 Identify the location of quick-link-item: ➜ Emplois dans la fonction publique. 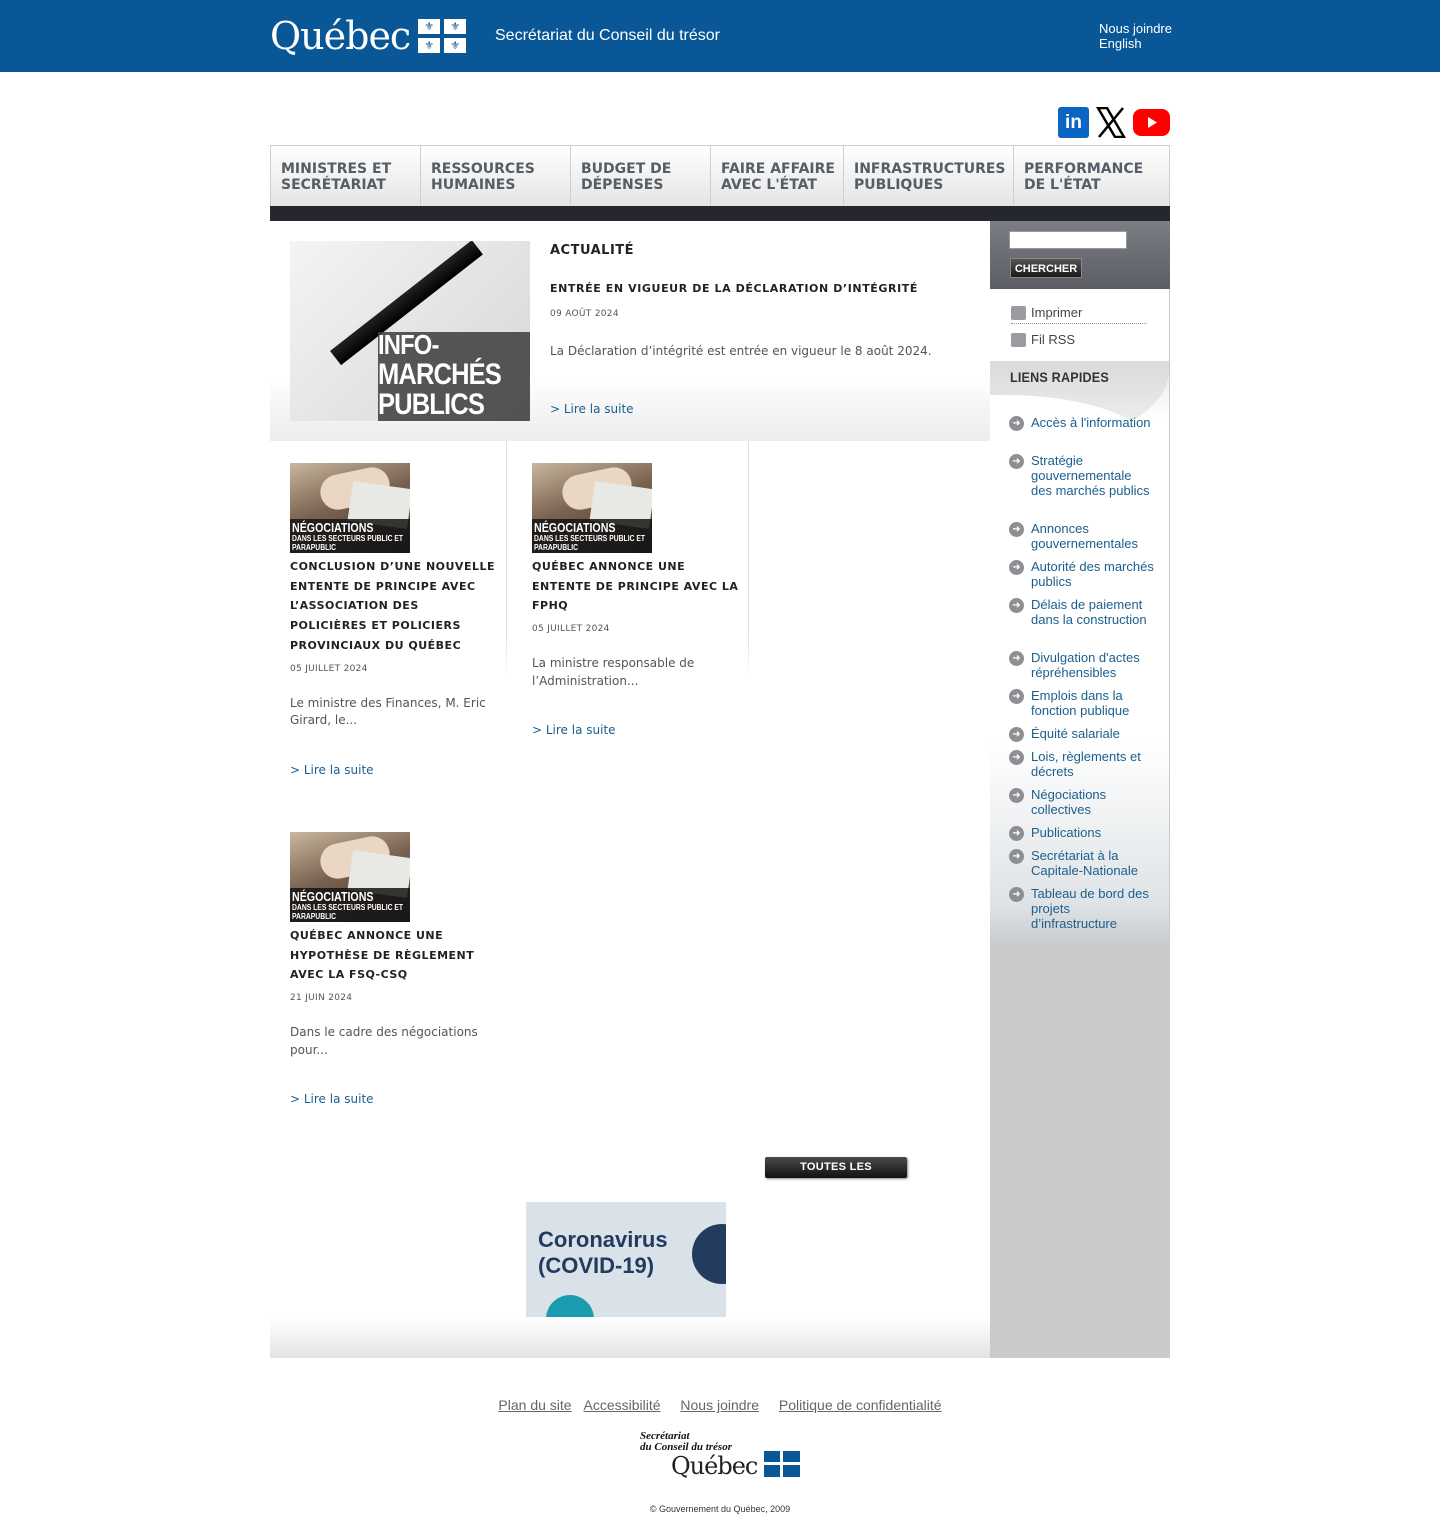
(1081, 703).